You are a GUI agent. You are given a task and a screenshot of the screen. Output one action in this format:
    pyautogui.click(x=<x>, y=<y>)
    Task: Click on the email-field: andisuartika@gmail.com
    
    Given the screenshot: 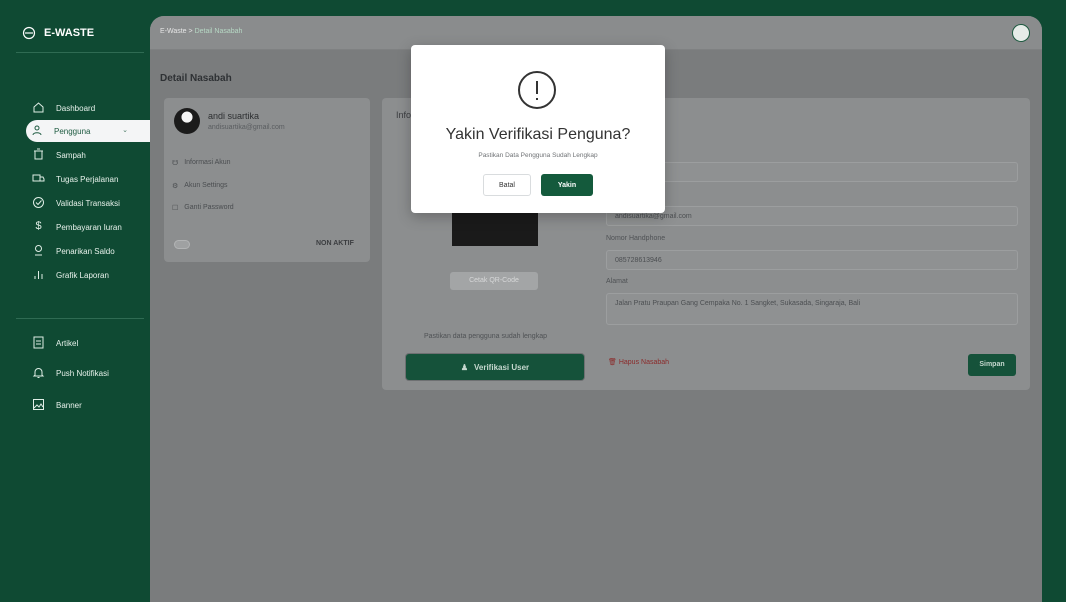 What is the action you would take?
    pyautogui.click(x=812, y=216)
    